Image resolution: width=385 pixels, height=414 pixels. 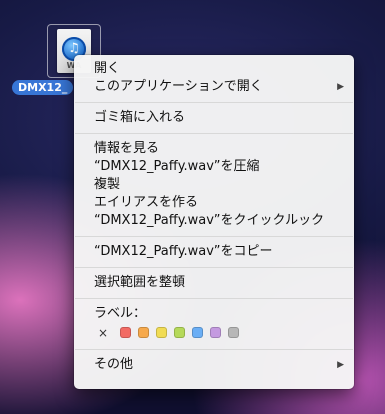 I want to click on menu-item-copy: “DMX12_Paffy.wav”をコピー, so click(x=214, y=252).